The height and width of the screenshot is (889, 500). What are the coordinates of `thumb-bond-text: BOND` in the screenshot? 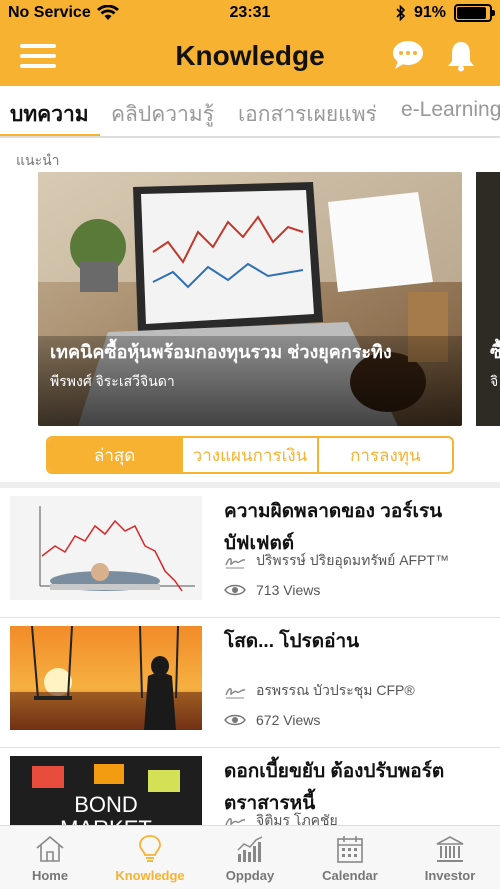 It's located at (106, 804).